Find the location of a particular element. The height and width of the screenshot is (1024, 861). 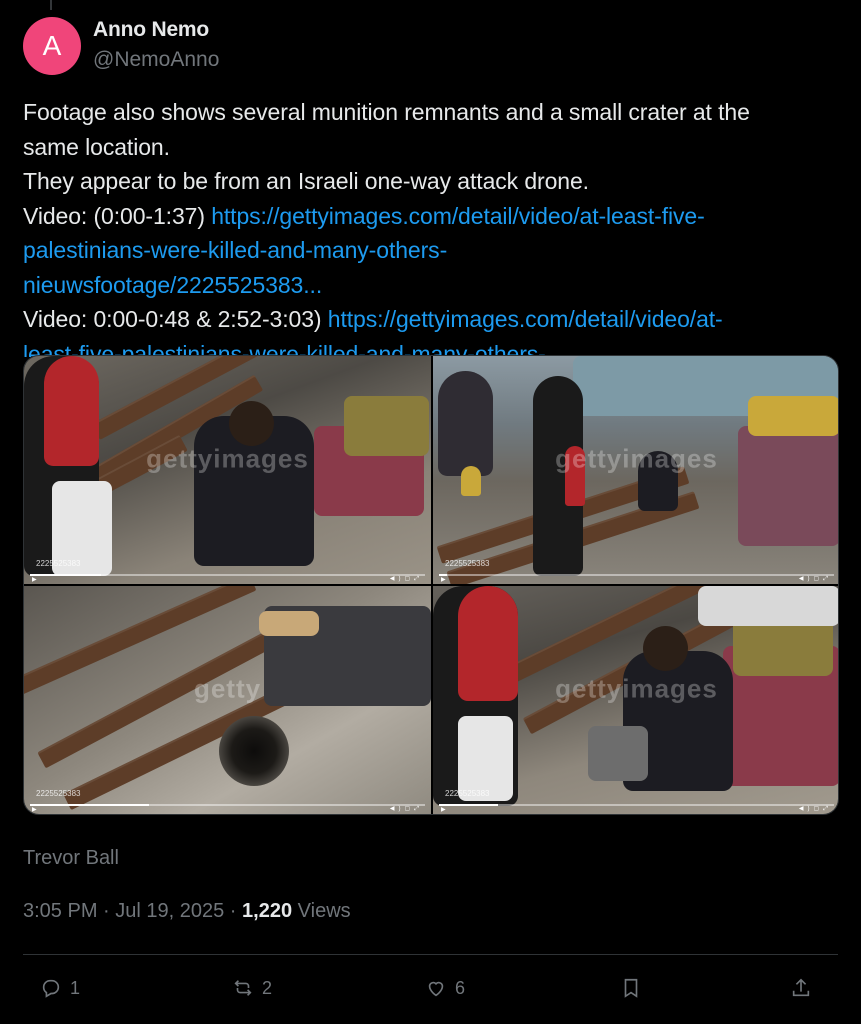

bookmark-button is located at coordinates (631, 988).